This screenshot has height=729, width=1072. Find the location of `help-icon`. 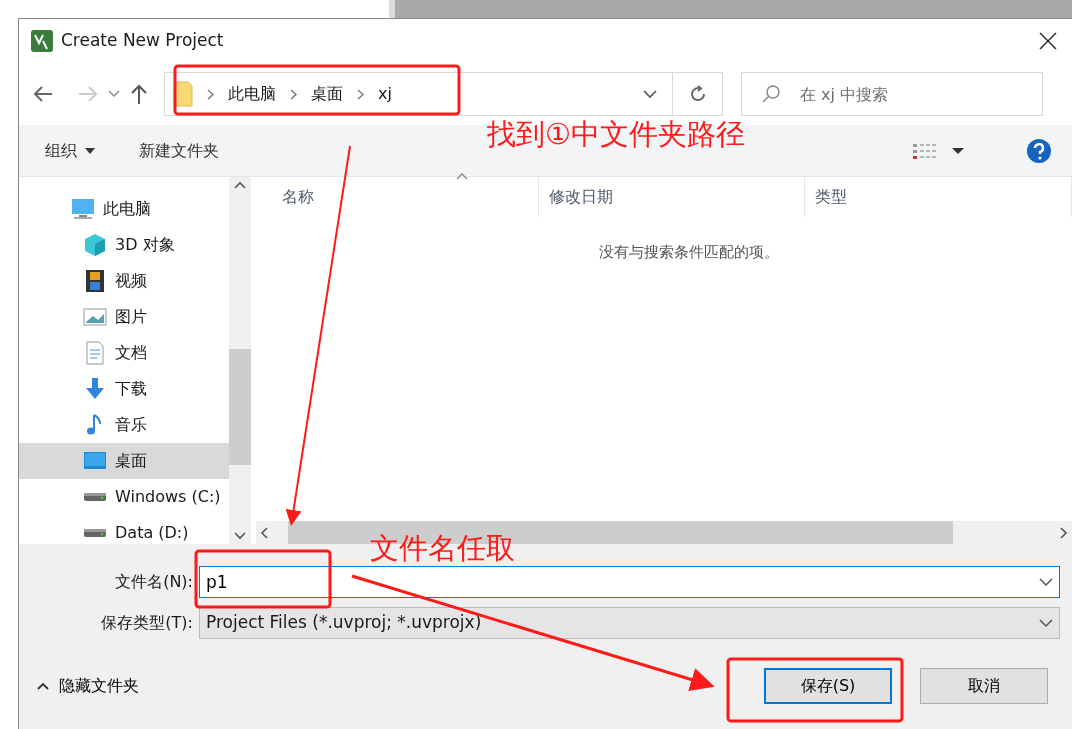

help-icon is located at coordinates (1039, 150).